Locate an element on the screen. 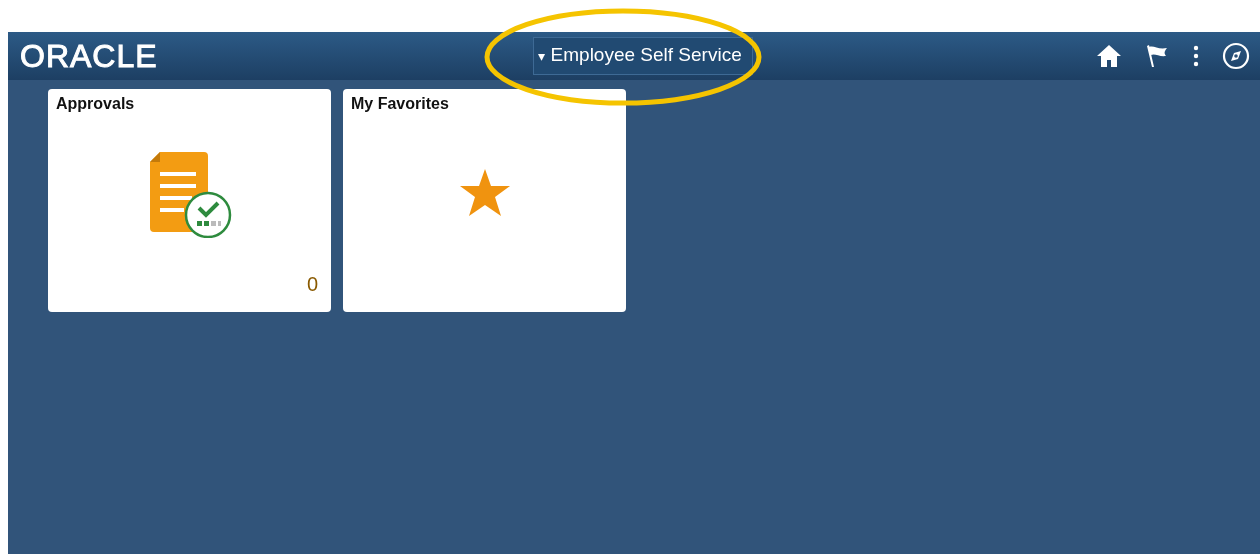  tile-title: My Favorites is located at coordinates (399, 103).